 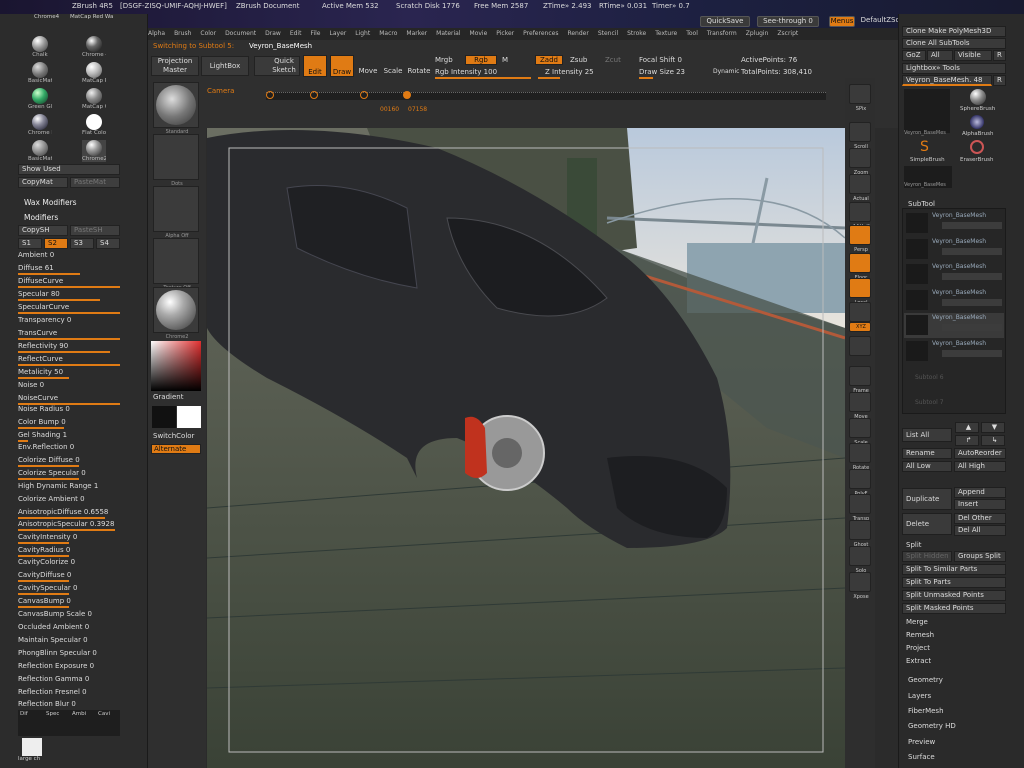 What do you see at coordinates (954, 608) in the screenshot?
I see `split-masked-button: Split Masked Points` at bounding box center [954, 608].